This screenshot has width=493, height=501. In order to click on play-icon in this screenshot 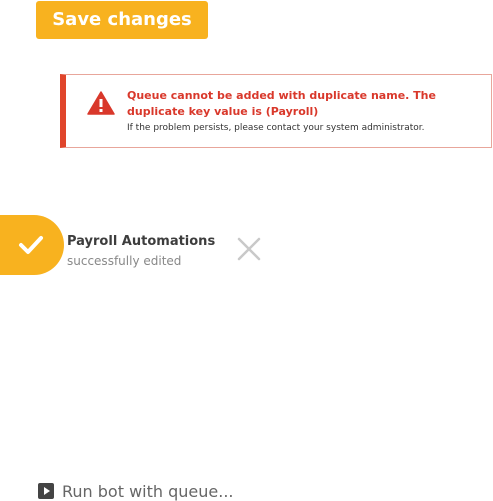, I will do `click(46, 491)`.